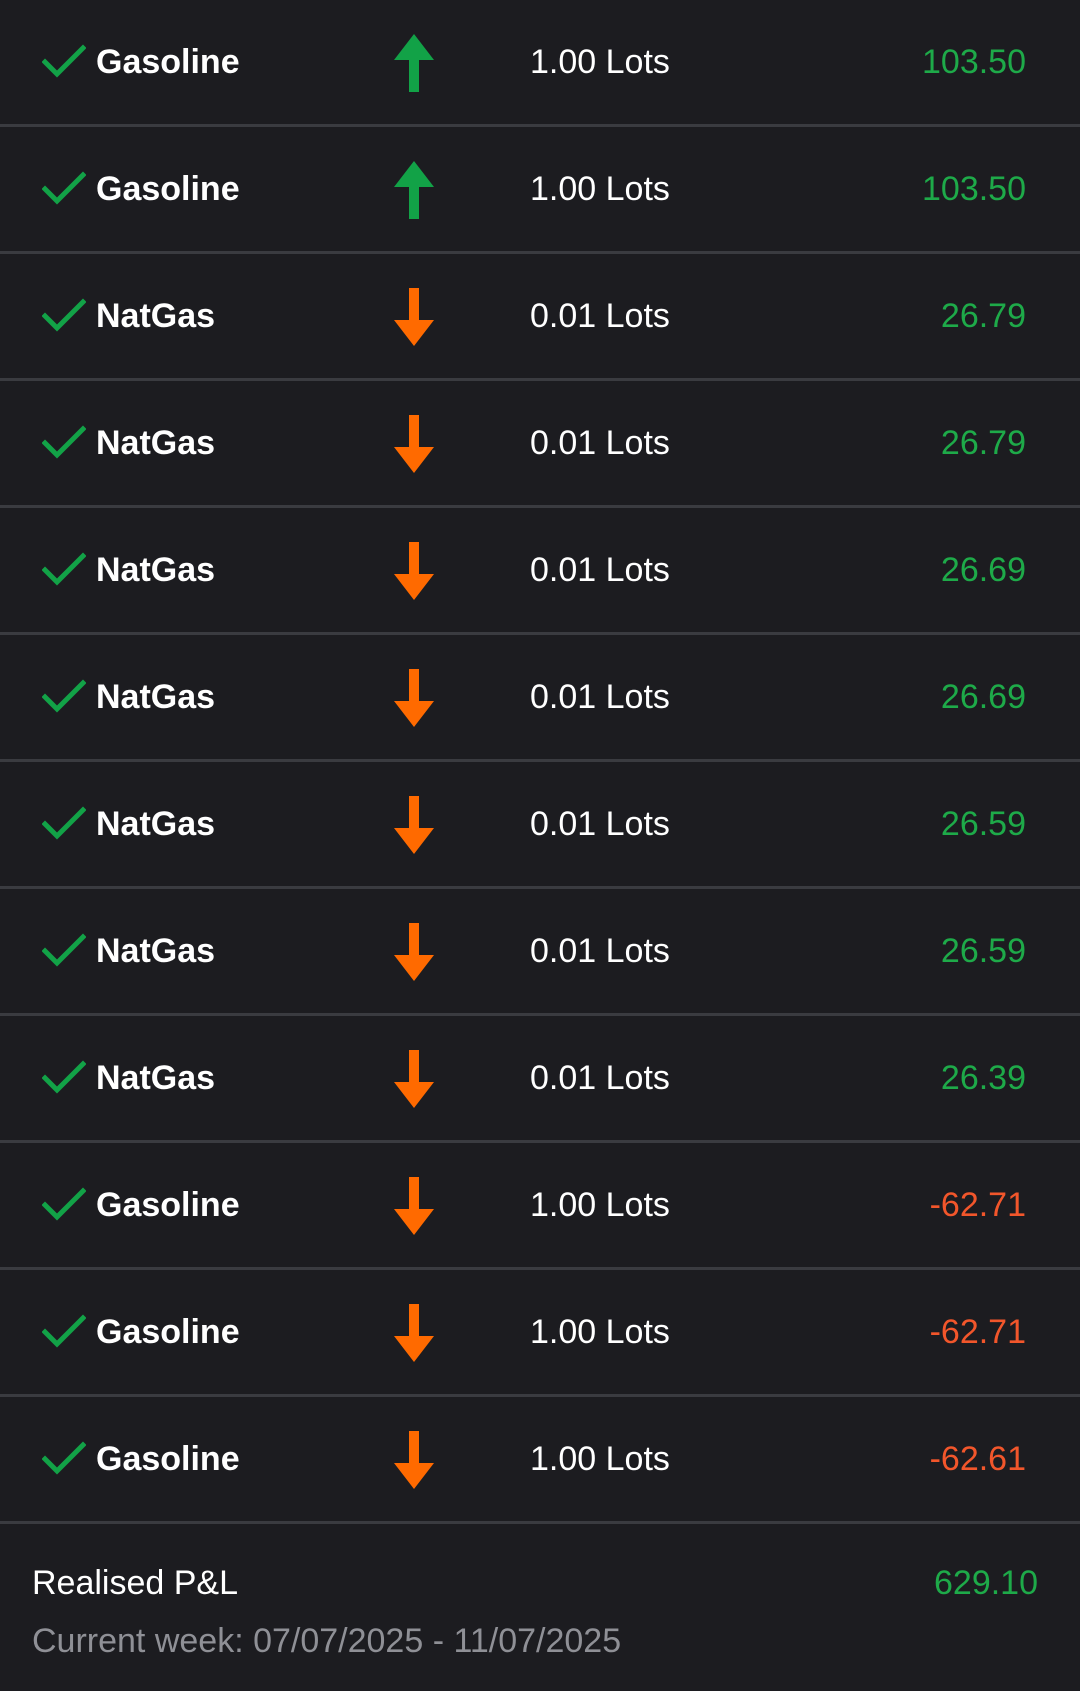 The image size is (1080, 1691). I want to click on trade-row: NatGas 0.01 Lots 26.39, so click(540, 1079).